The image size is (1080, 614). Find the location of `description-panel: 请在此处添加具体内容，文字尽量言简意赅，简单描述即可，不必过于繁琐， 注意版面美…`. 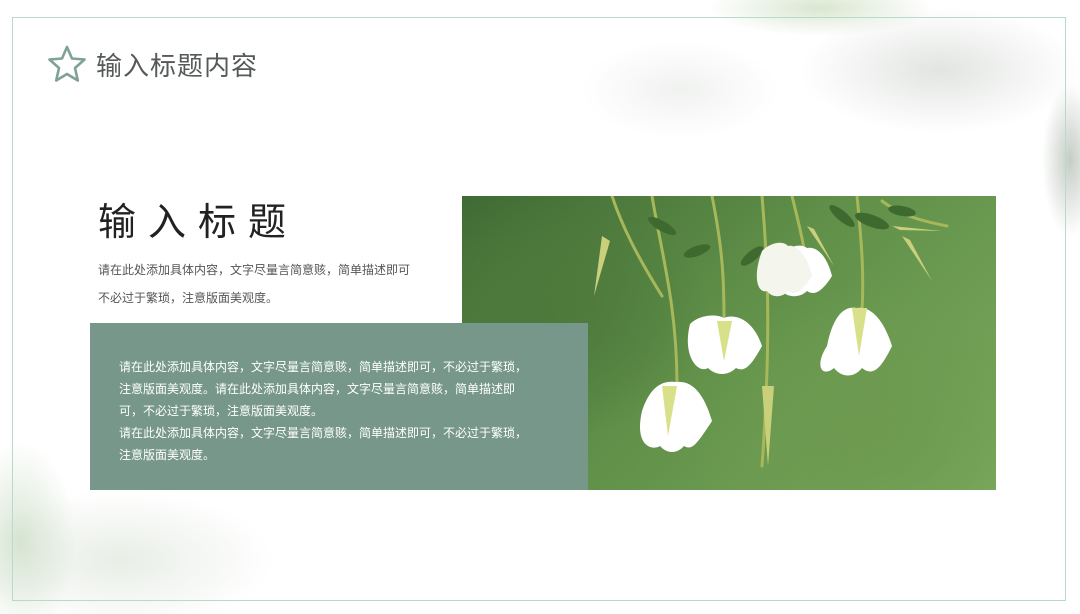

description-panel: 请在此处添加具体内容，文字尽量言简意赅，简单描述即可，不必过于繁琐， 注意版面美… is located at coordinates (339, 406).